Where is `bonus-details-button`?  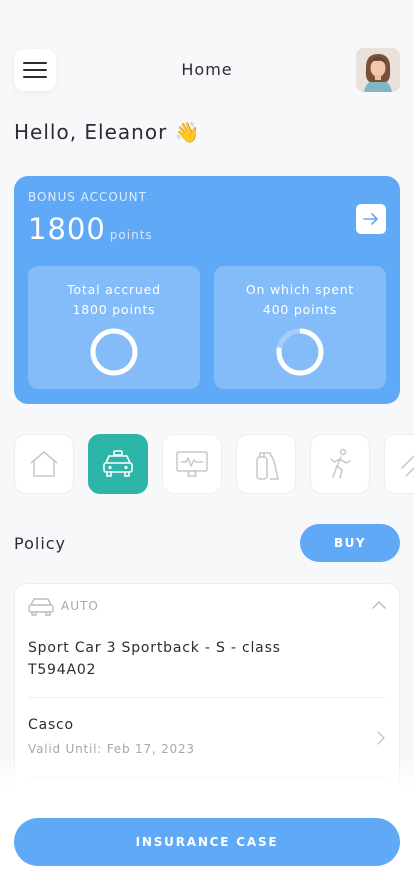 bonus-details-button is located at coordinates (371, 219).